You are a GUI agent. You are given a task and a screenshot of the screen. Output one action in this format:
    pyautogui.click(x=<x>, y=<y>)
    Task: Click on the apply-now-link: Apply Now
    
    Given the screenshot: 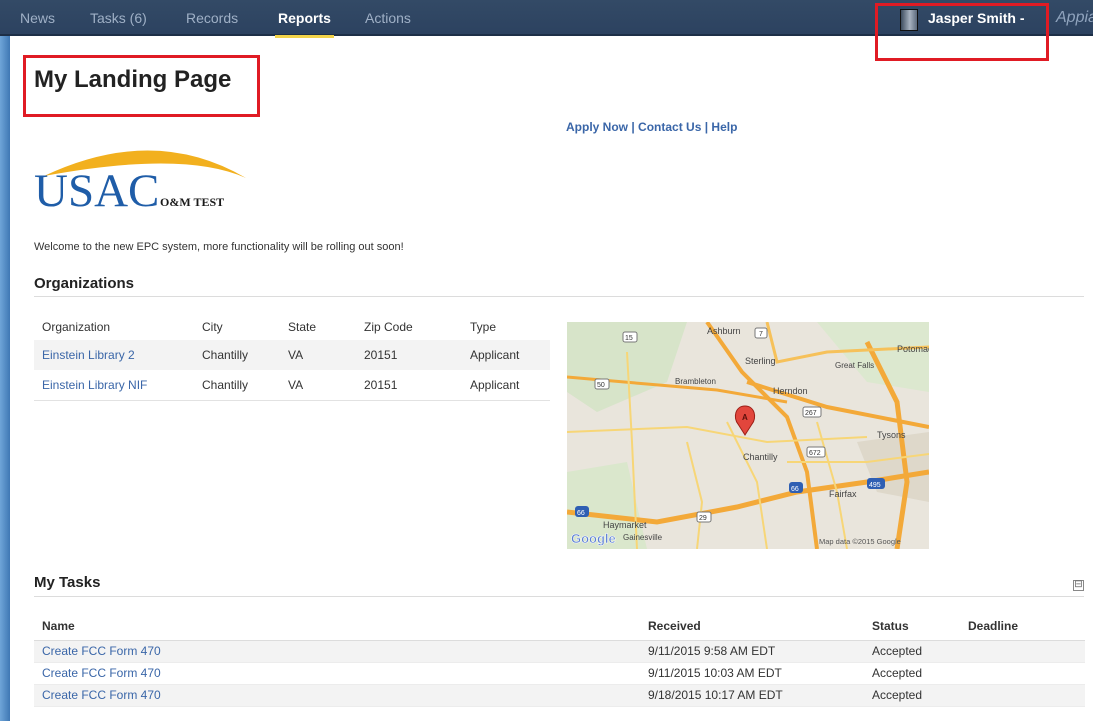 What is the action you would take?
    pyautogui.click(x=597, y=127)
    